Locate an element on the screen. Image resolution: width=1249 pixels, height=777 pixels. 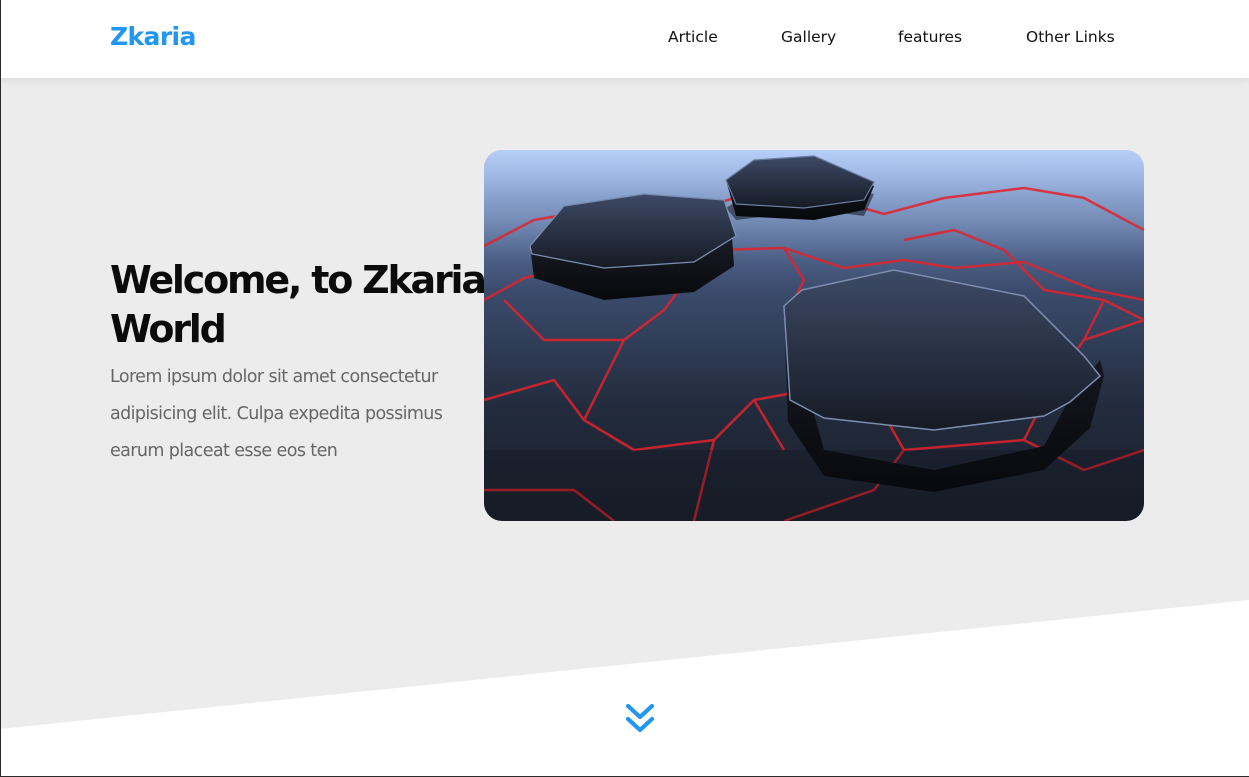
brand-logo: Zkaria is located at coordinates (153, 36).